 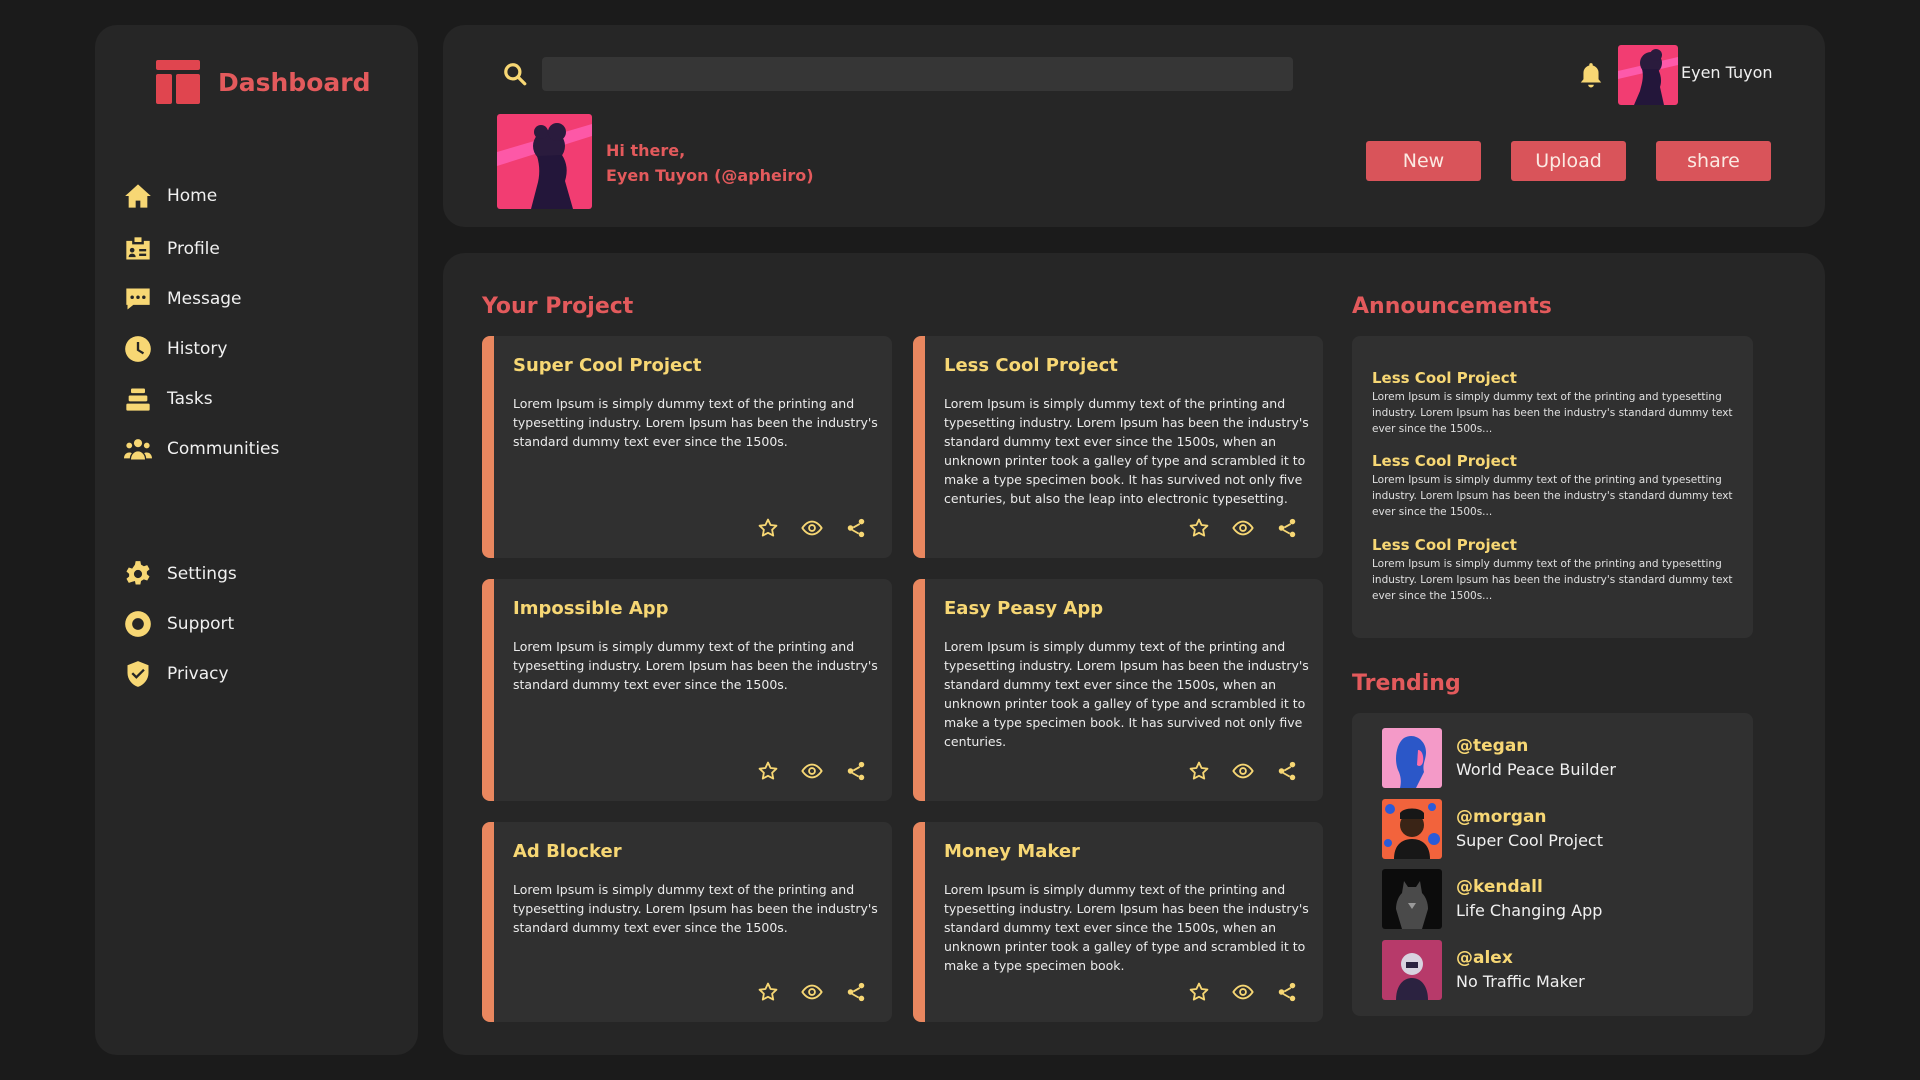 What do you see at coordinates (178, 82) in the screenshot?
I see `dashboard-logo-icon` at bounding box center [178, 82].